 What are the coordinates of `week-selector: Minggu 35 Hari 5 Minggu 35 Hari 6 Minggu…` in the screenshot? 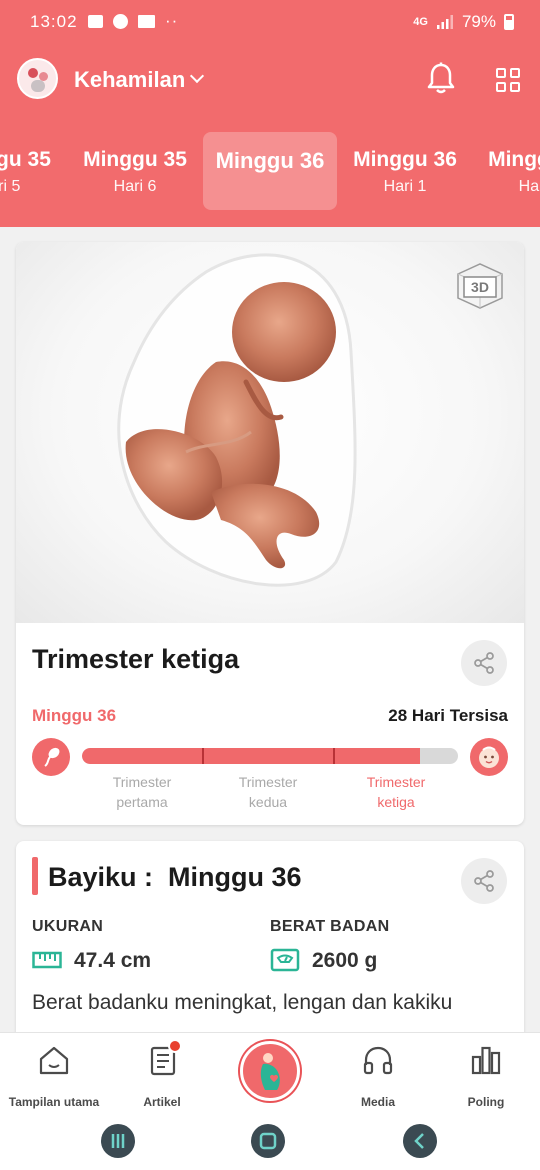 It's located at (270, 172).